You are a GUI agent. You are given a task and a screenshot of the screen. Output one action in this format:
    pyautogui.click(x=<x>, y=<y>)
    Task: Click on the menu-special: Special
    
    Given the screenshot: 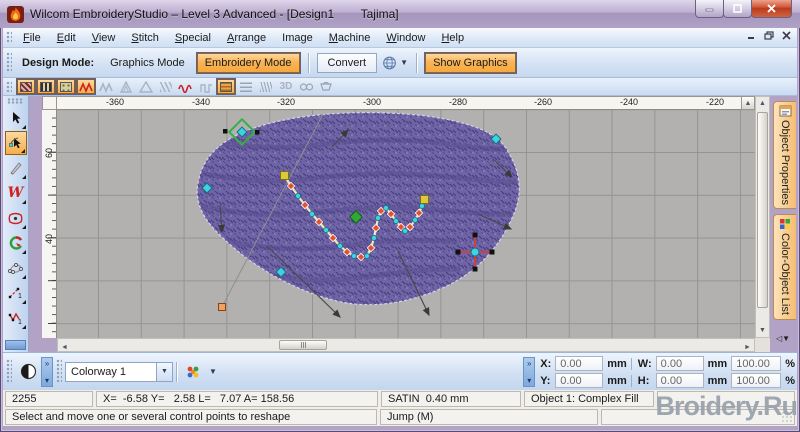 What is the action you would take?
    pyautogui.click(x=193, y=38)
    